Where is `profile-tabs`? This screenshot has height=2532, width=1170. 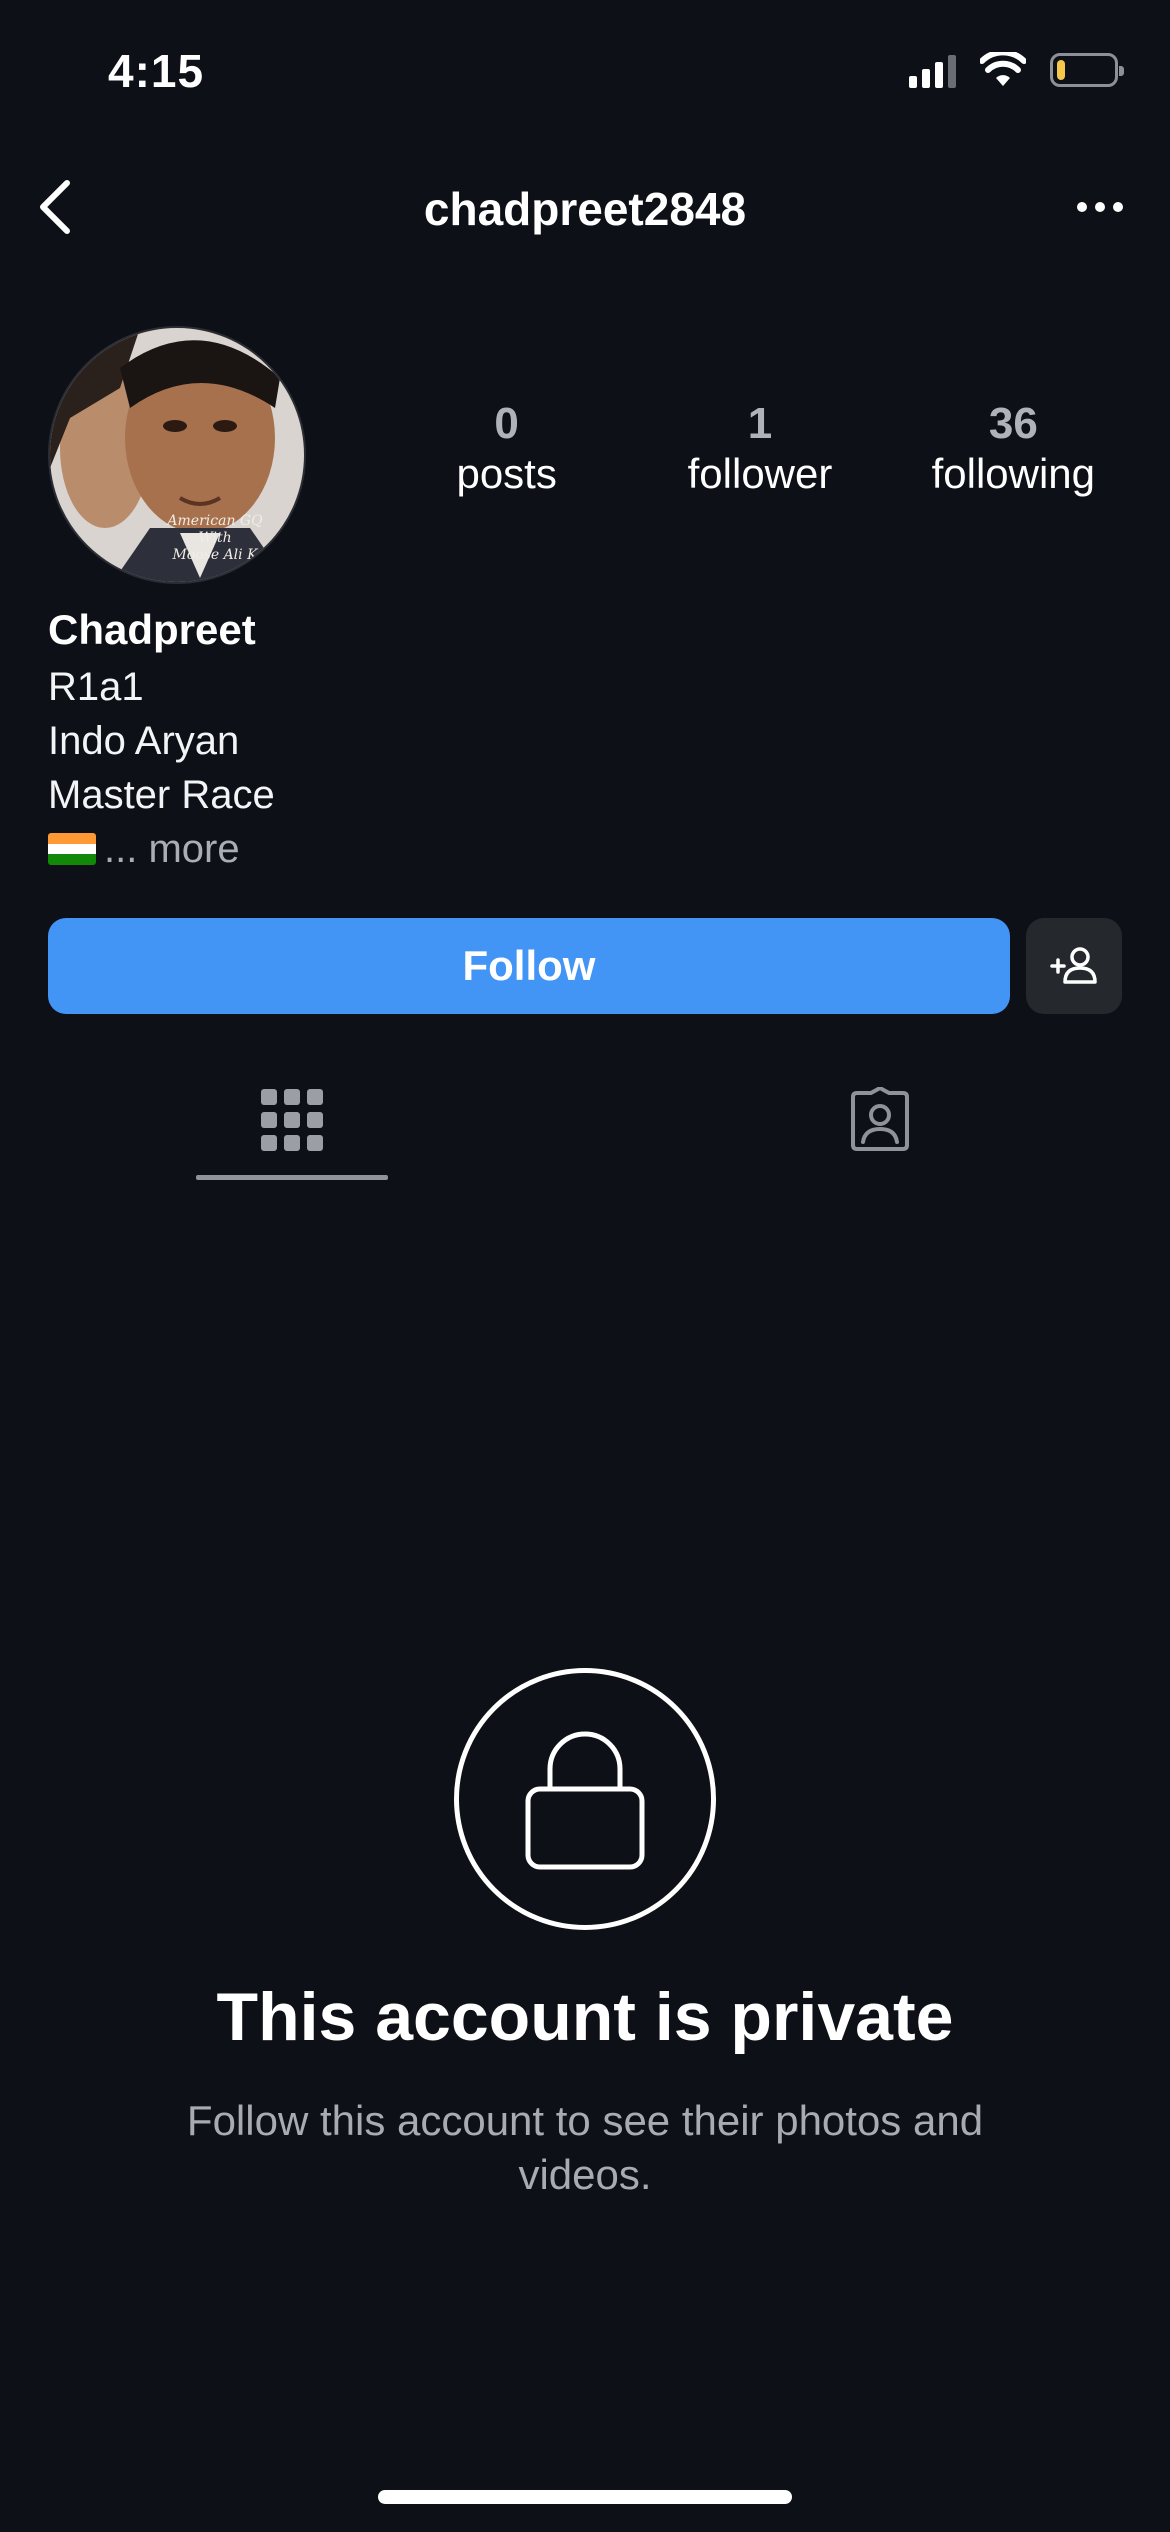
profile-tabs is located at coordinates (585, 1120).